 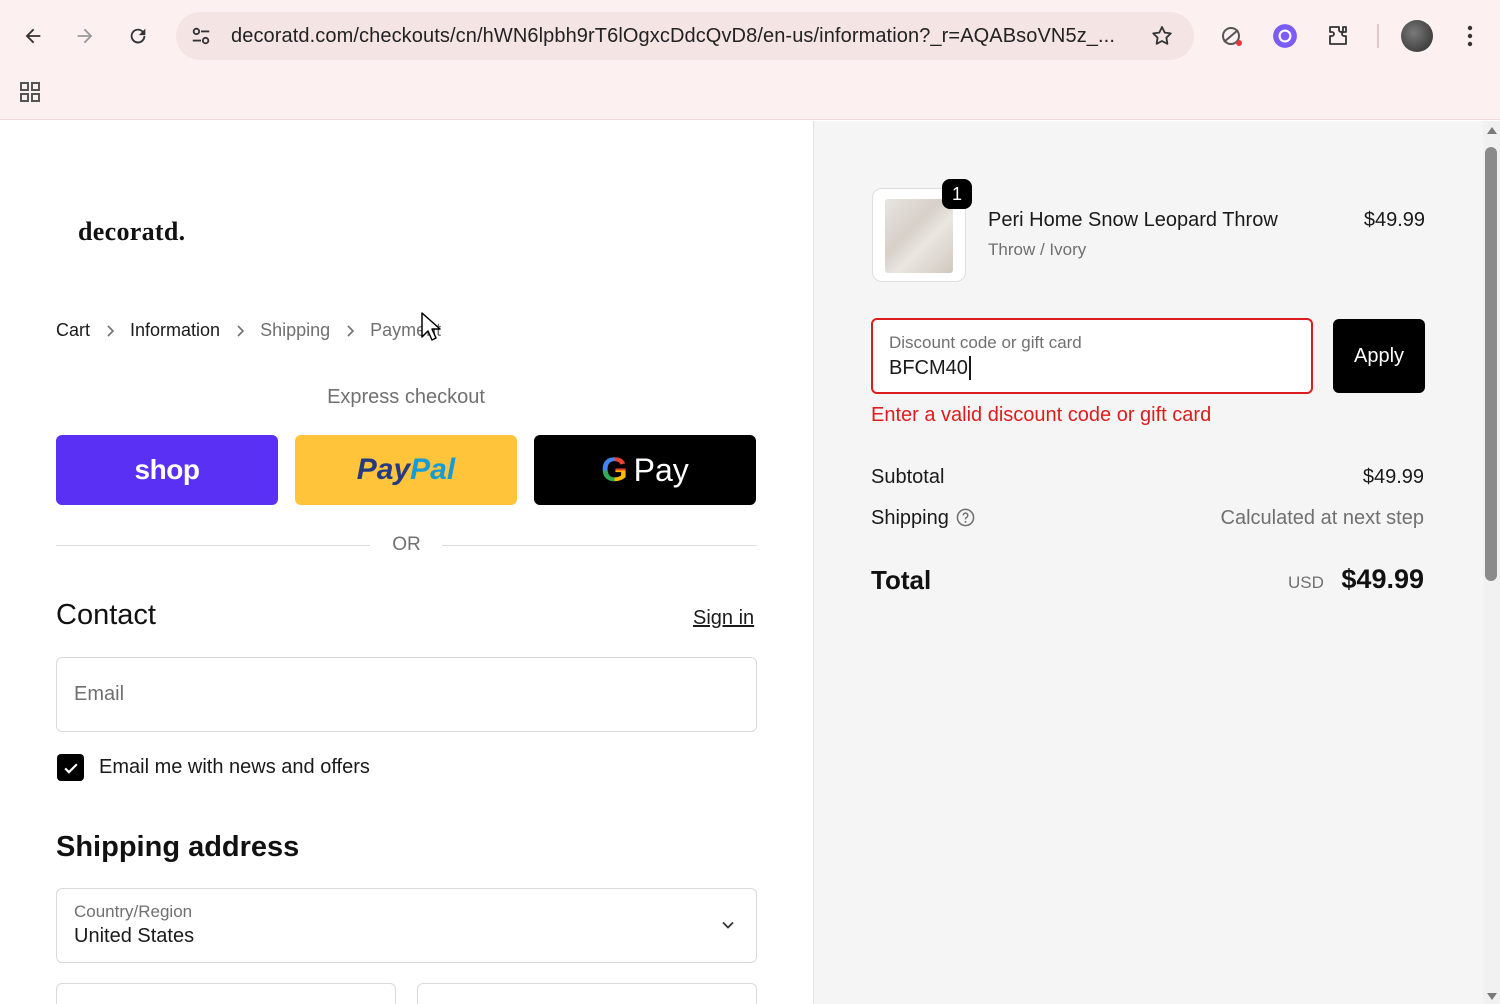 What do you see at coordinates (383, 469) in the screenshot?
I see `paypal-logo-pay: Pay` at bounding box center [383, 469].